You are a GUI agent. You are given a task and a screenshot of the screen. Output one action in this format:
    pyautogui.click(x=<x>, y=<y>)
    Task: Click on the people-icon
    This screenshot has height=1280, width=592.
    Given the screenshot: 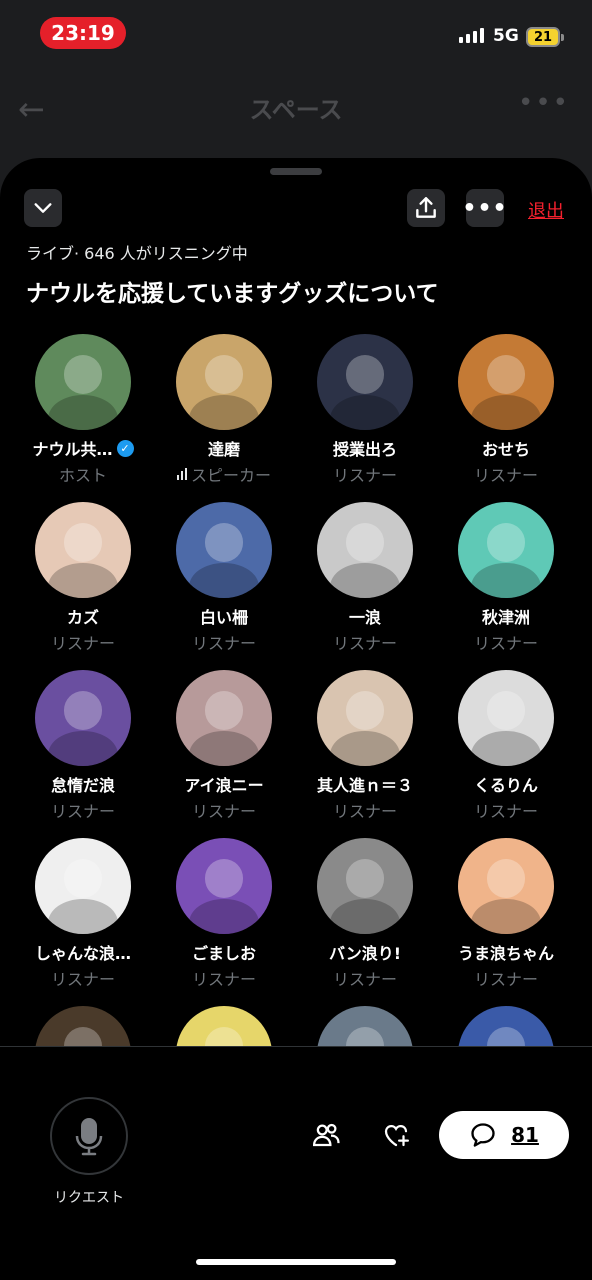 What is the action you would take?
    pyautogui.click(x=326, y=1135)
    